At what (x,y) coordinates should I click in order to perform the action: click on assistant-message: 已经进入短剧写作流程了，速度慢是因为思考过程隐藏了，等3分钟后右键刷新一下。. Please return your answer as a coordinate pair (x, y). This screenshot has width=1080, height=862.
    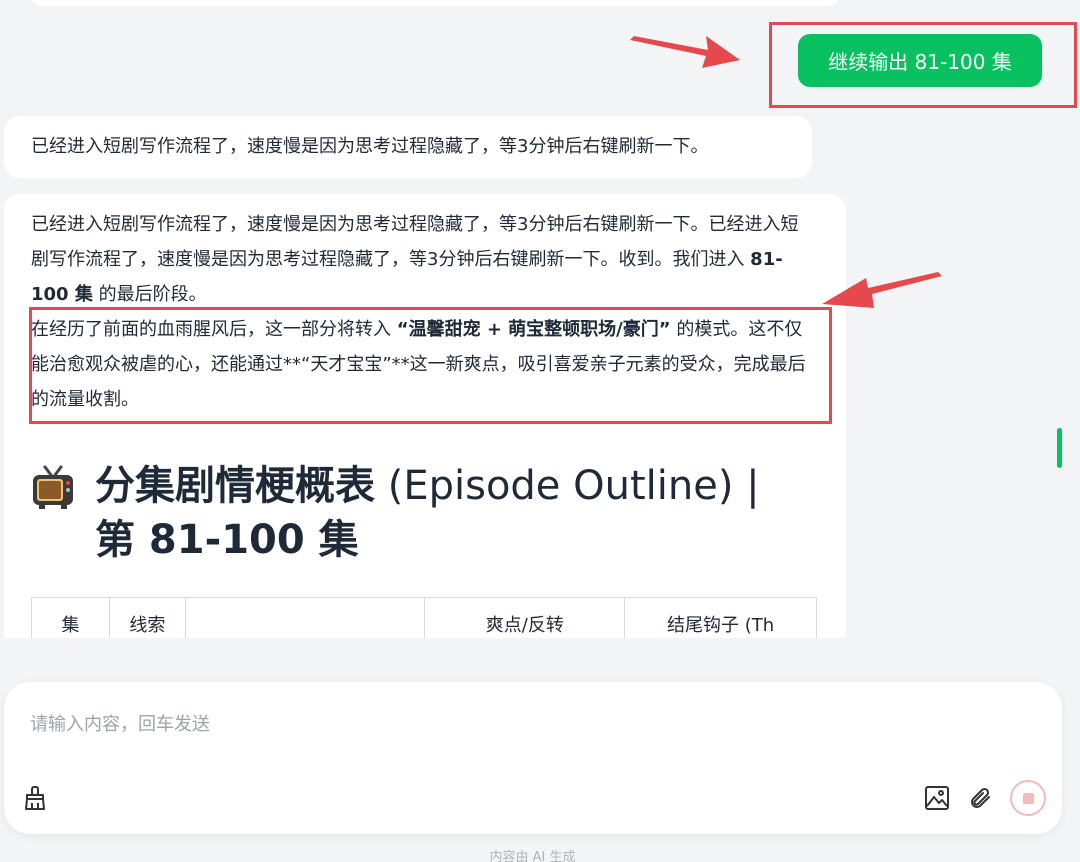
    Looking at the image, I should click on (408, 147).